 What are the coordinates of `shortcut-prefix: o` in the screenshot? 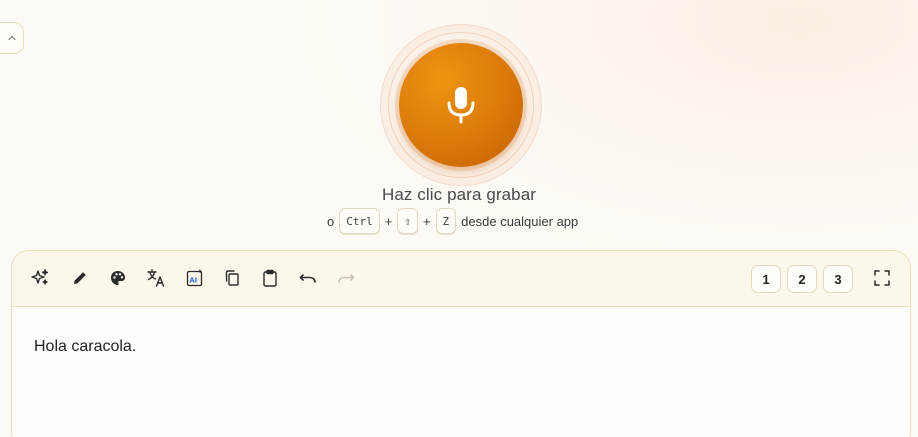 It's located at (331, 221).